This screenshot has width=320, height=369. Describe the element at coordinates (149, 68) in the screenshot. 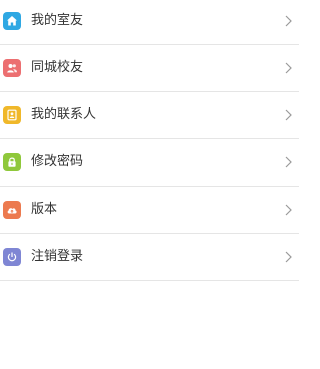

I see `menu-item-same-city-alumni: 同城校友` at that location.